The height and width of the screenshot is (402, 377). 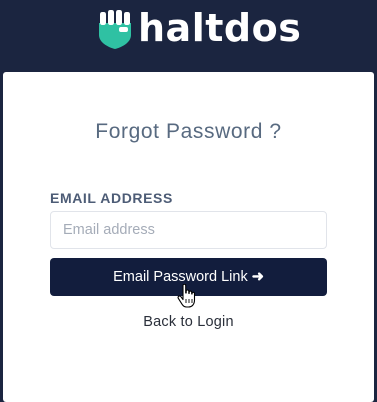 What do you see at coordinates (257, 277) in the screenshot?
I see `arrow-right-icon: ➜` at bounding box center [257, 277].